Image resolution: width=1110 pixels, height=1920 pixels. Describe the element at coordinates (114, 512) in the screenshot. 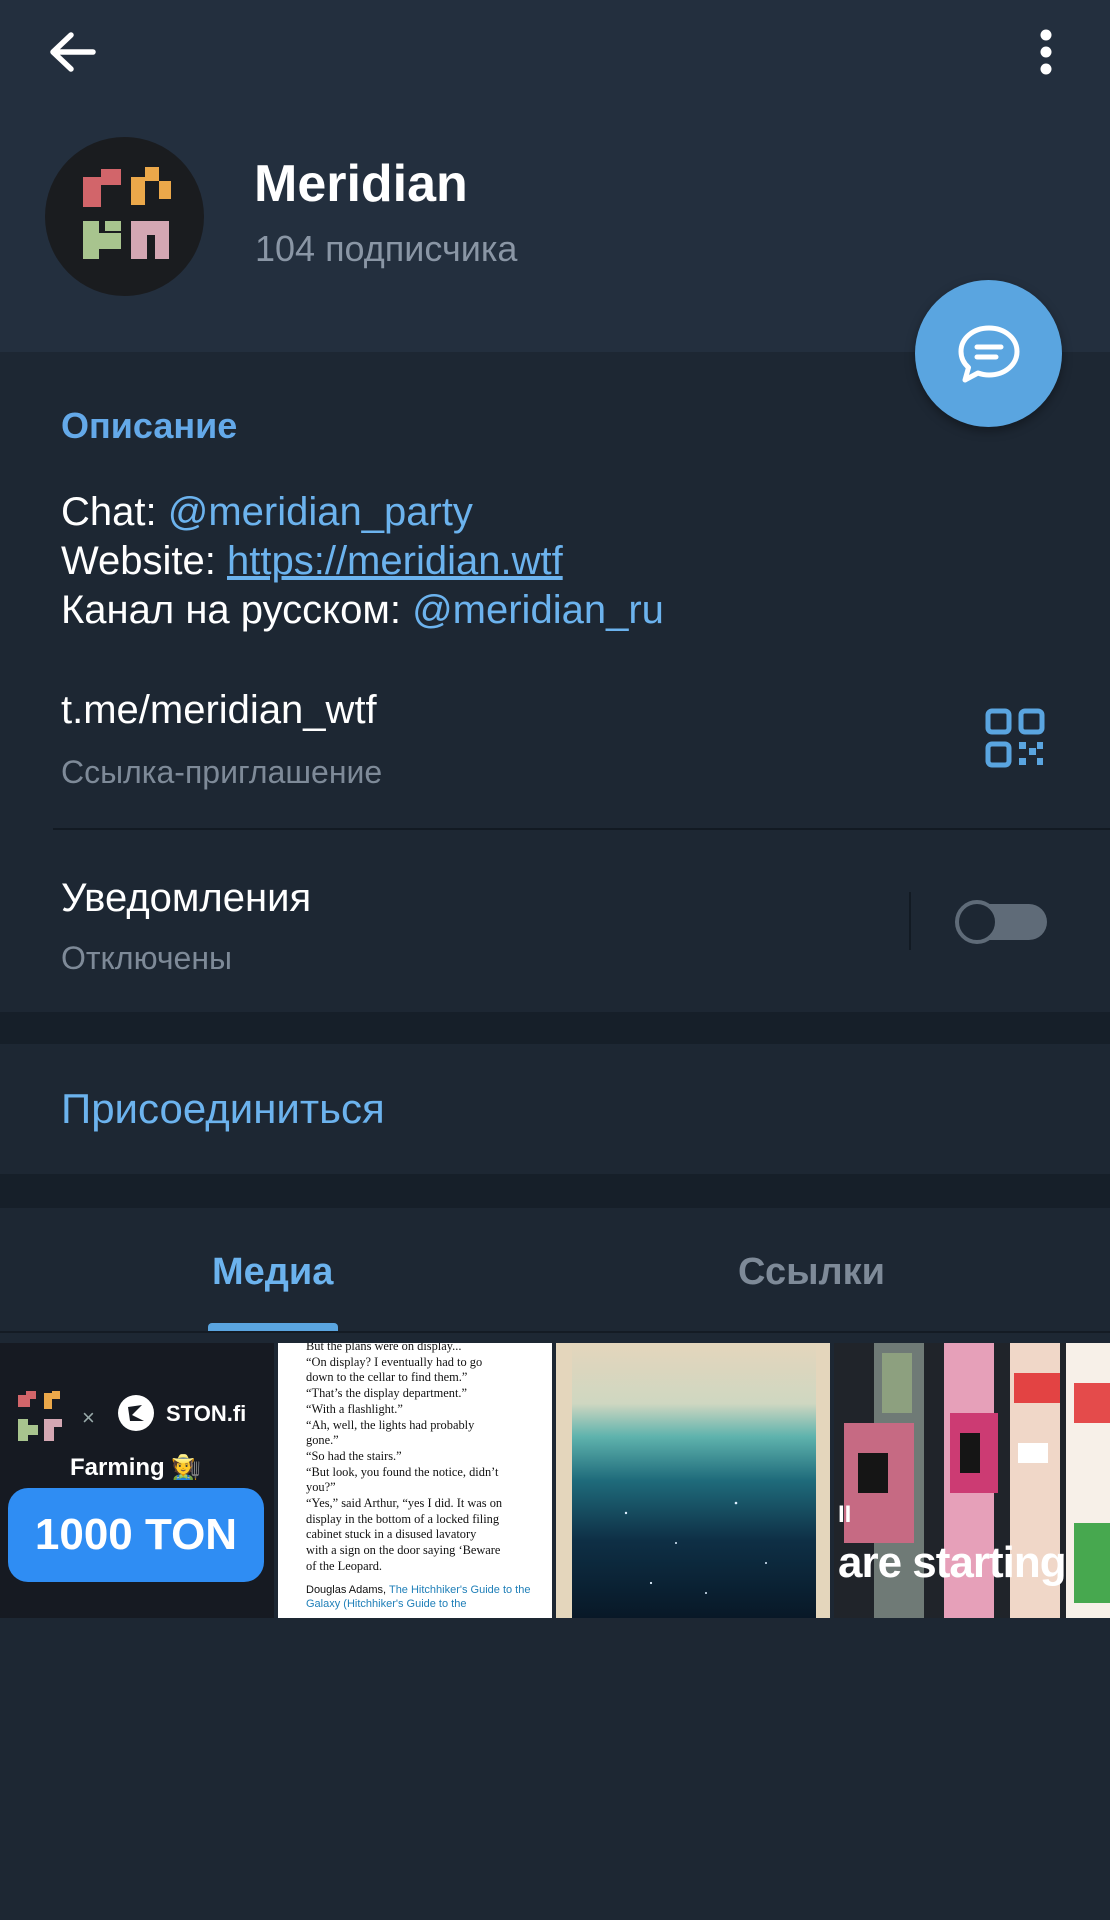

I see `chat-prefix: Chat:` at that location.